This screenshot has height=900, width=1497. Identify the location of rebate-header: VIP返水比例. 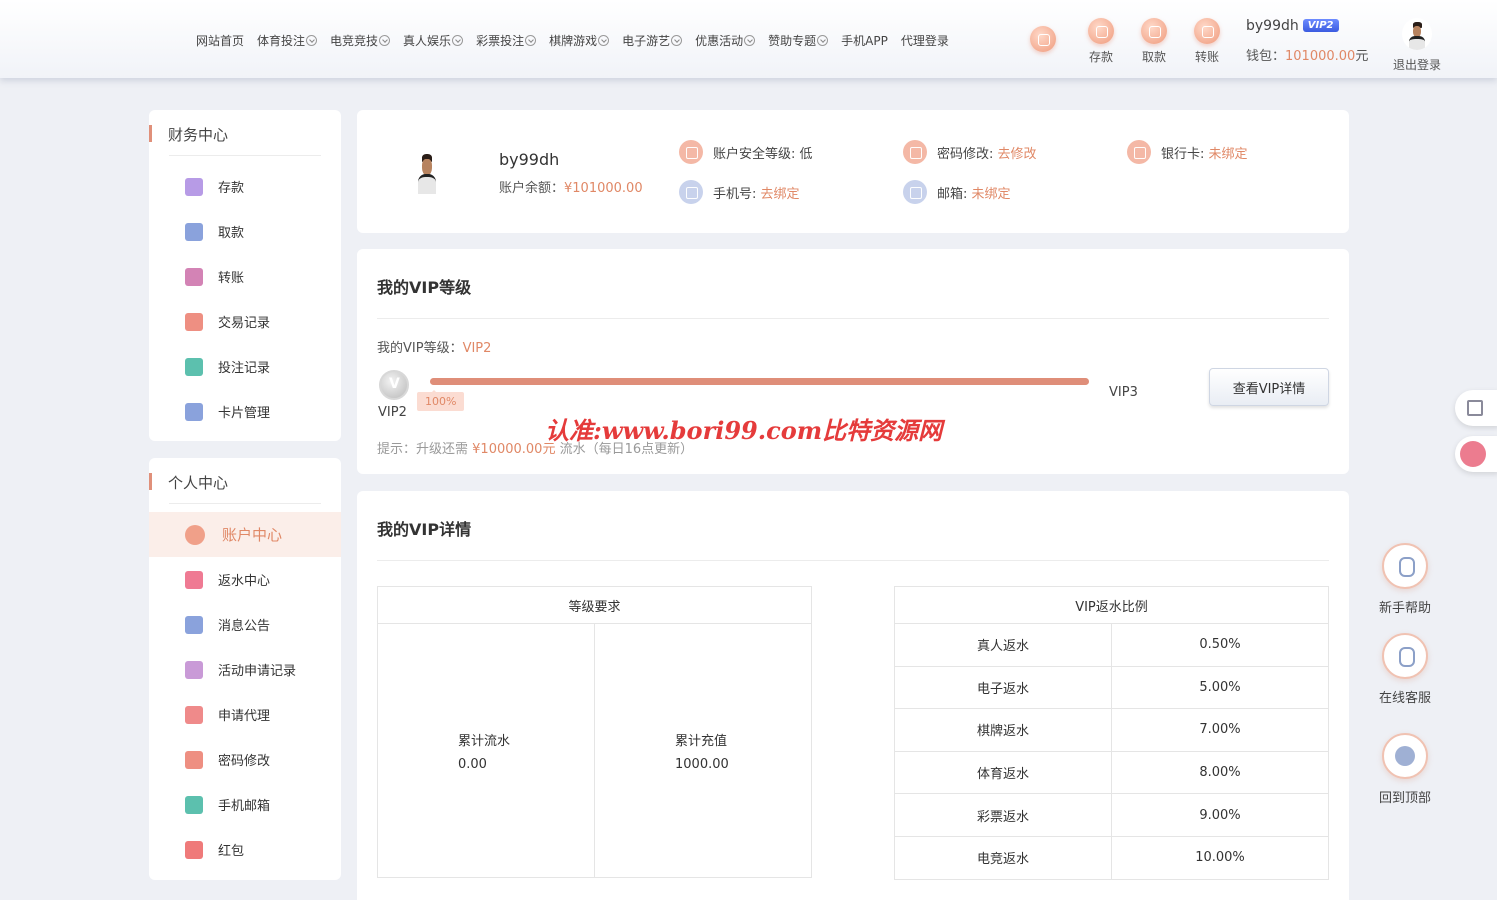
(1111, 605).